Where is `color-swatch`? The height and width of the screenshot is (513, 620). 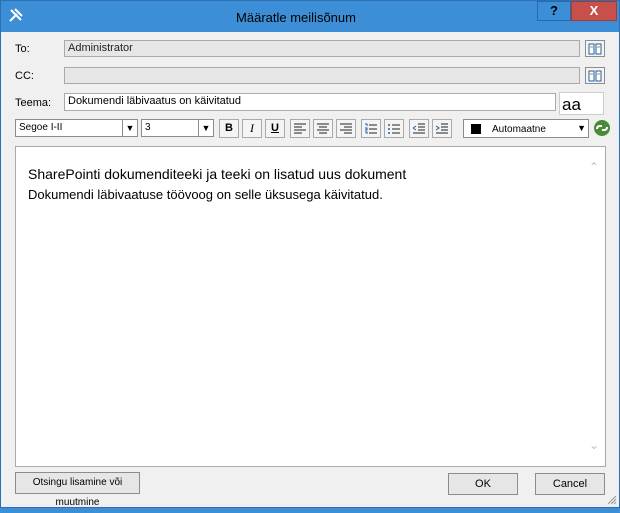 color-swatch is located at coordinates (476, 129).